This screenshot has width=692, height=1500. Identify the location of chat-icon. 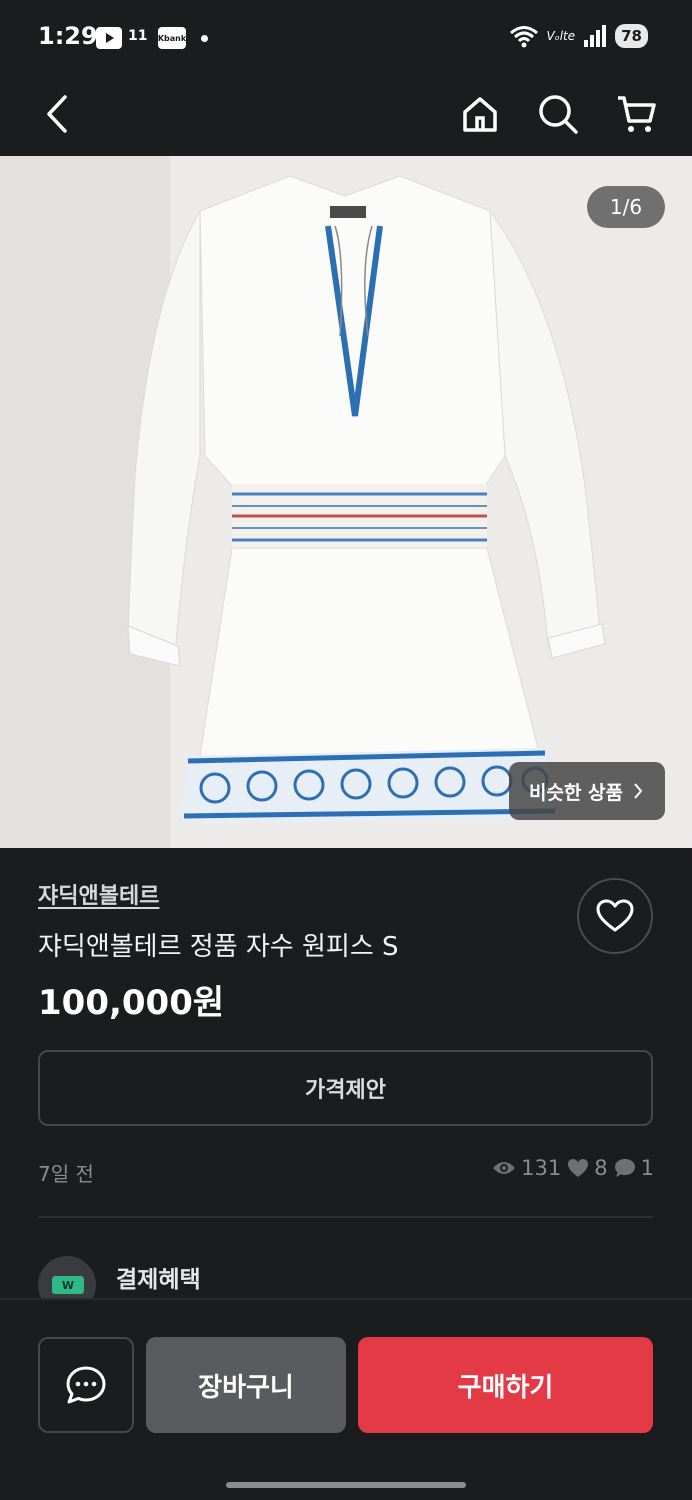
(86, 1385).